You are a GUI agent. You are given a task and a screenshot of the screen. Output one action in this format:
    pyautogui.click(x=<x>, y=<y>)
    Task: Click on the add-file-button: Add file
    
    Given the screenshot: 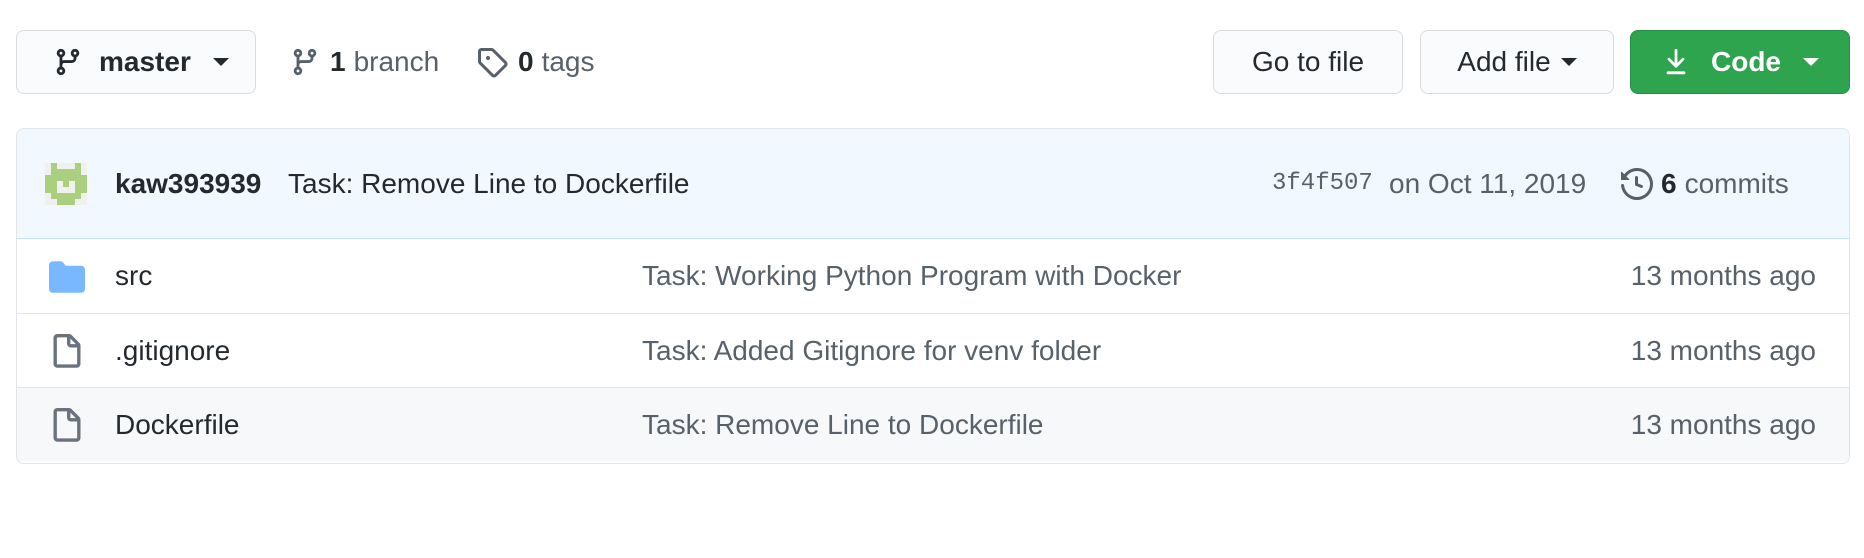 What is the action you would take?
    pyautogui.click(x=1517, y=62)
    